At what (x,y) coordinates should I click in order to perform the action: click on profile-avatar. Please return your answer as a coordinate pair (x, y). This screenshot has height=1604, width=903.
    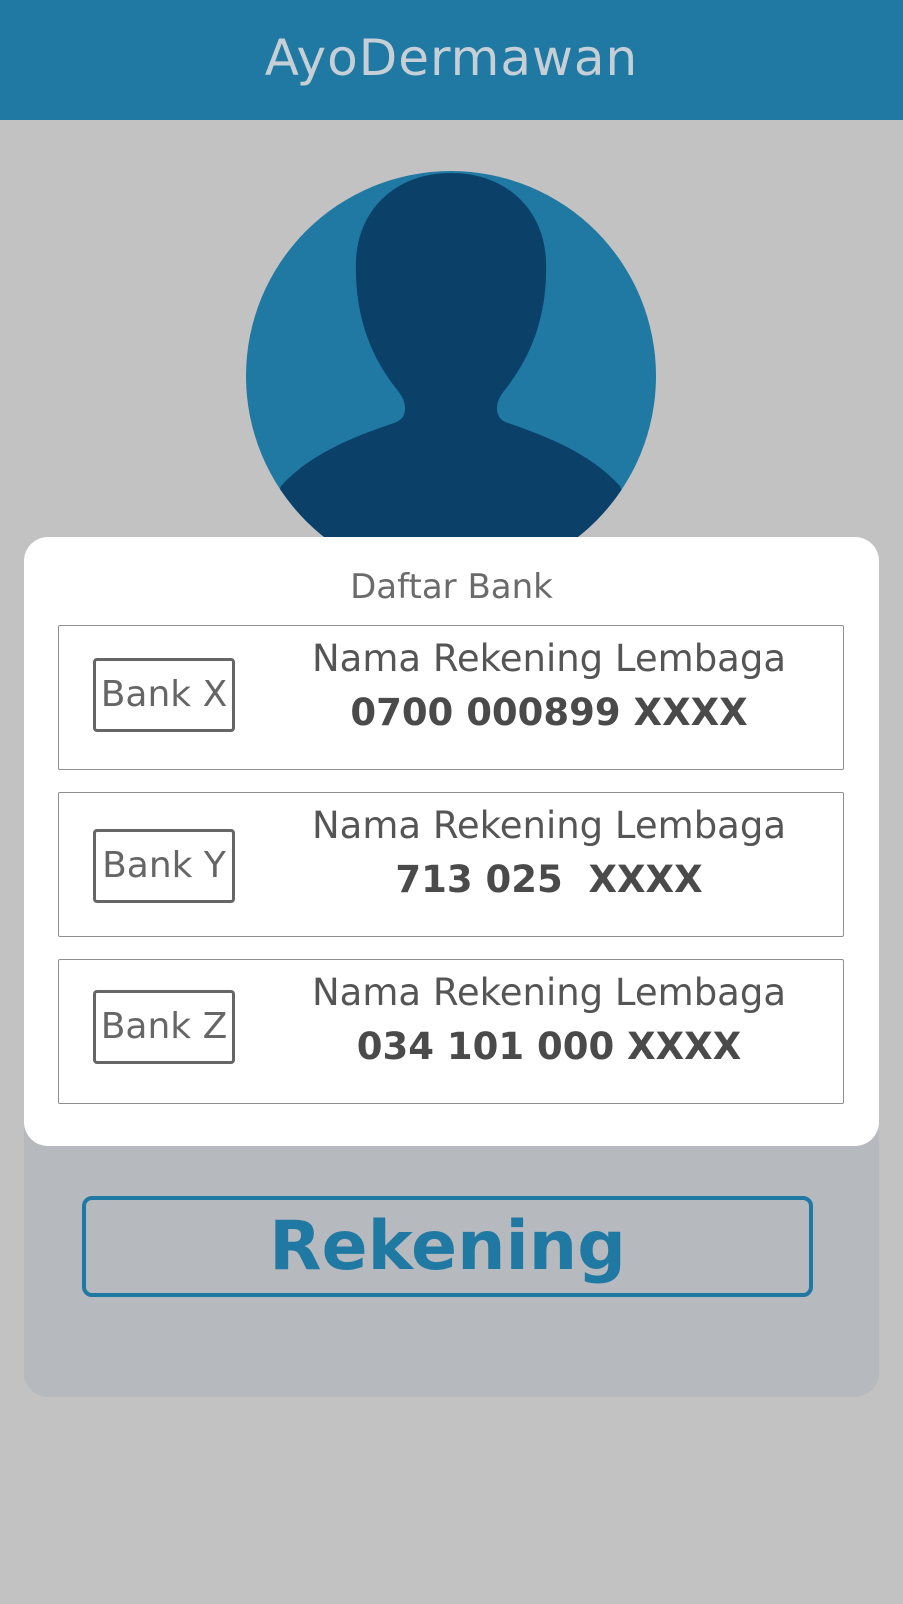
    Looking at the image, I should click on (451, 376).